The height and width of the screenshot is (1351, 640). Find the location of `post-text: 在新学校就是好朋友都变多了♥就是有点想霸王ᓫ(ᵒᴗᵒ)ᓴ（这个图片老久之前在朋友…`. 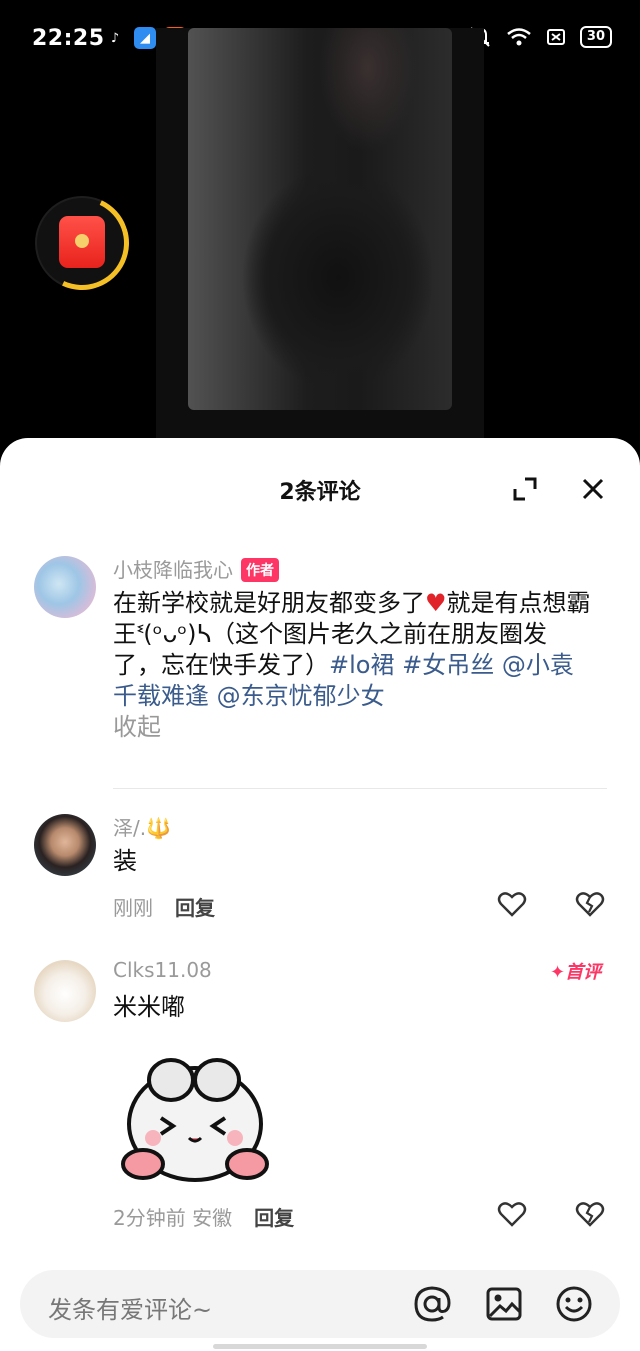

post-text: 在新学校就是好朋友都变多了♥就是有点想霸王ᓫ(ᵒᴗᵒ)ᓴ（这个图片老久之前在朋友… is located at coordinates (353, 665).